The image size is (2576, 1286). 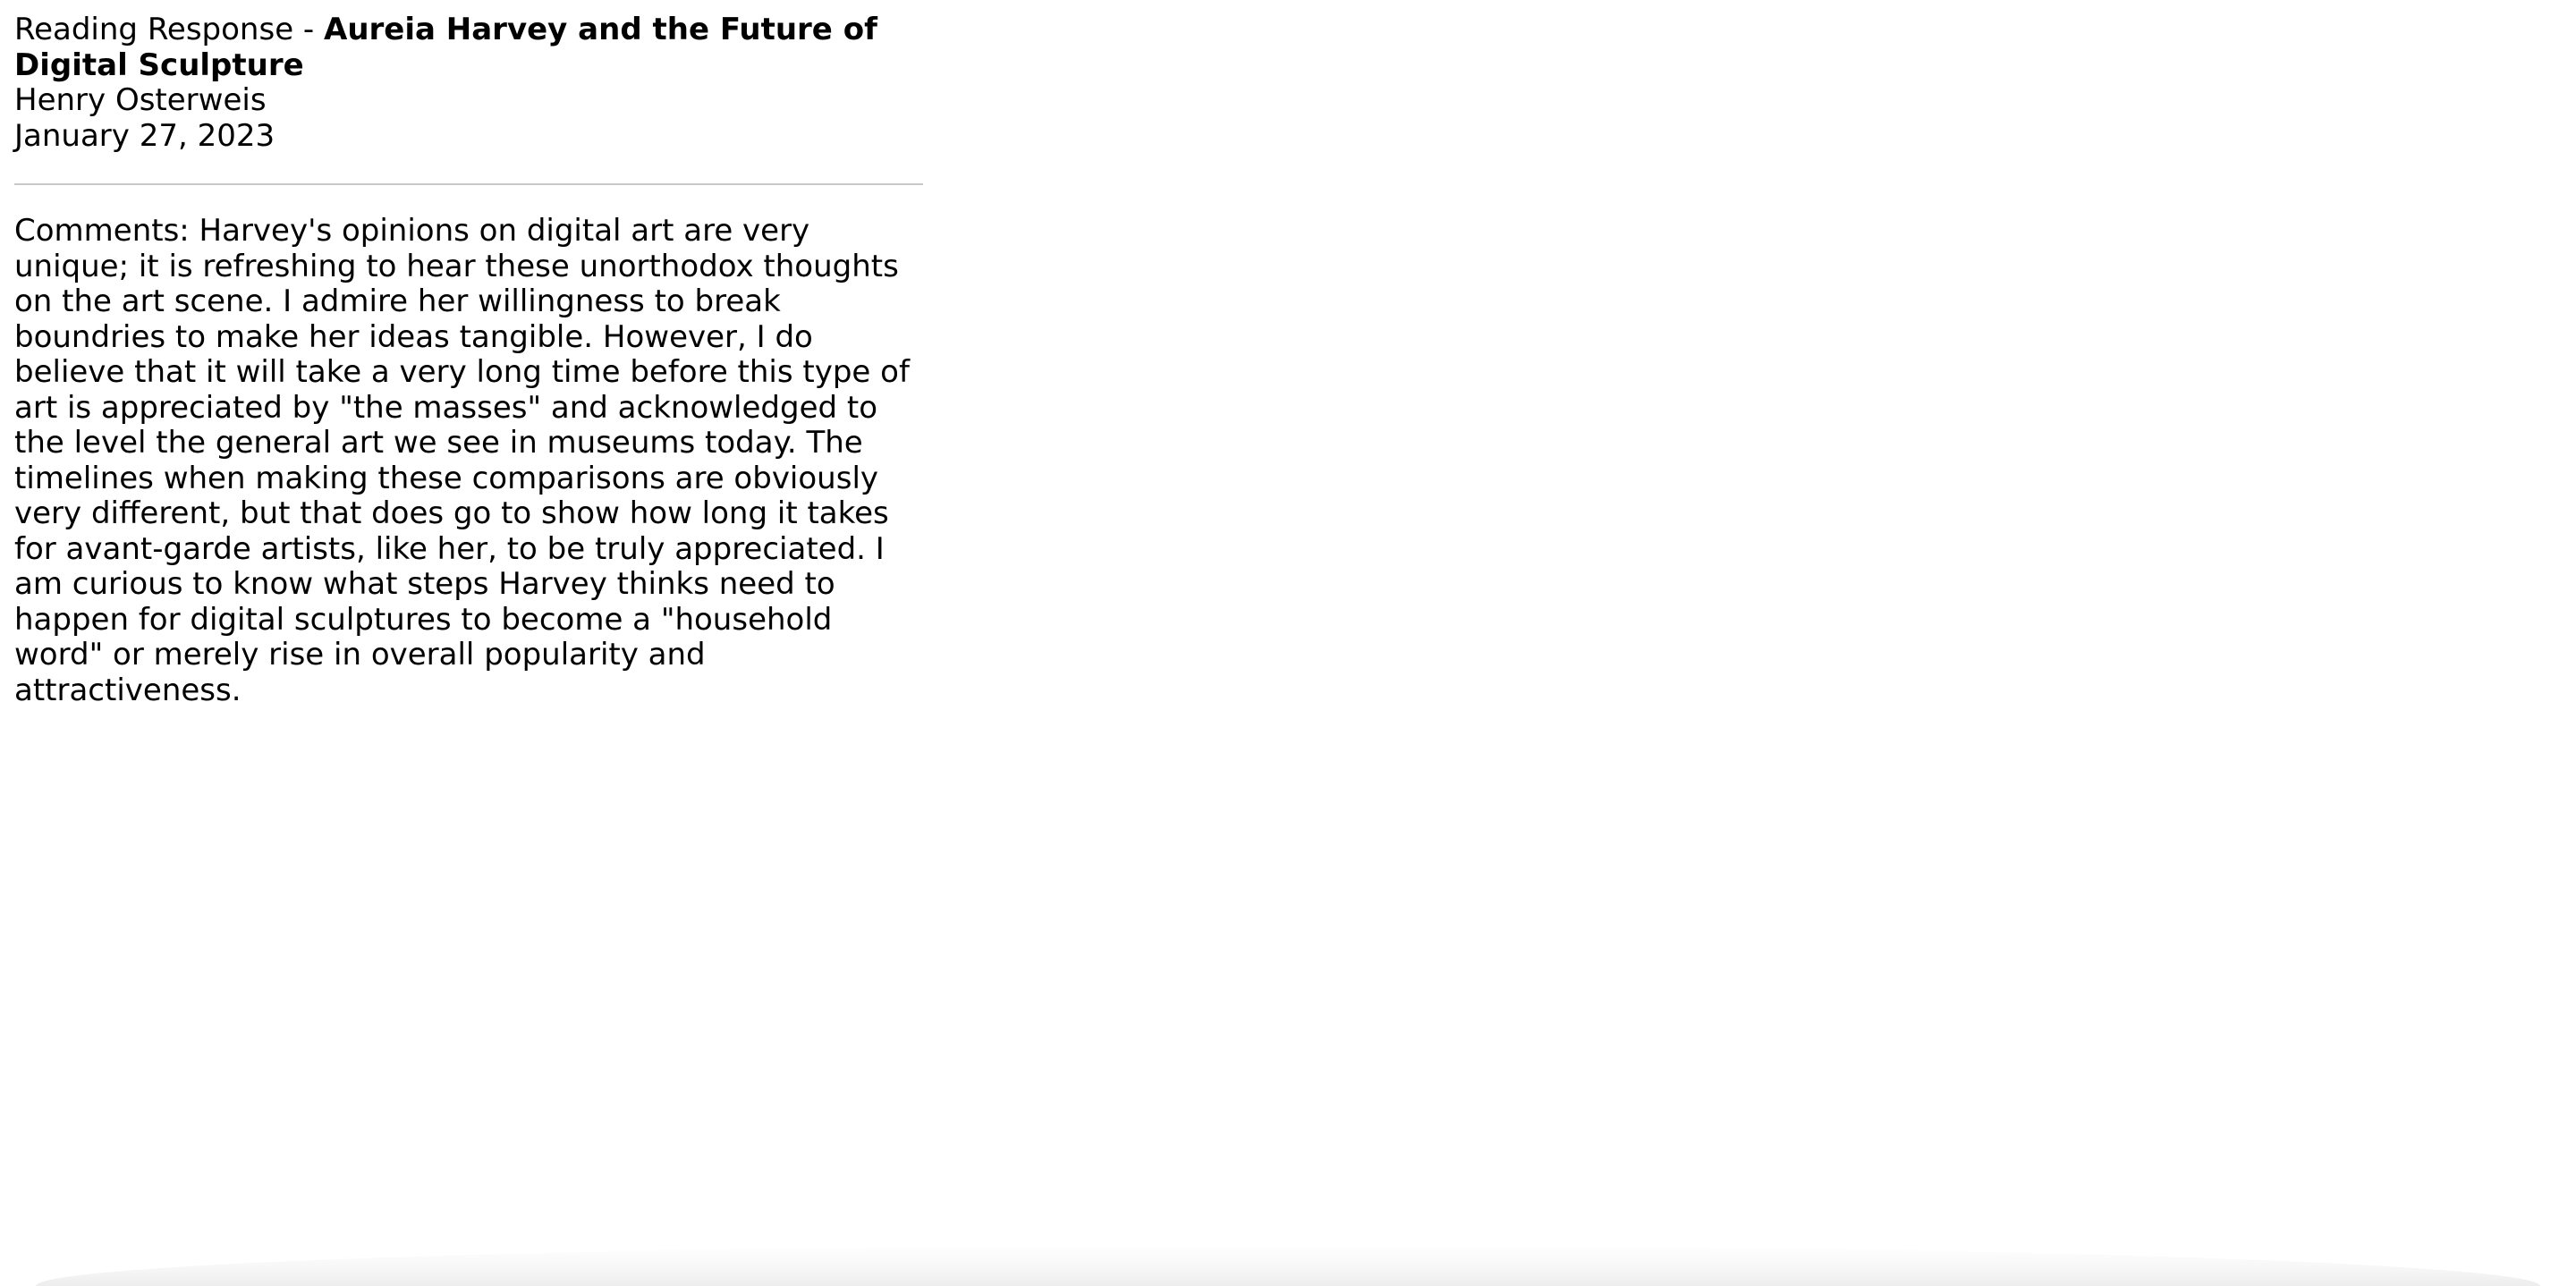 What do you see at coordinates (1288, 1265) in the screenshot?
I see `bottom-shadow` at bounding box center [1288, 1265].